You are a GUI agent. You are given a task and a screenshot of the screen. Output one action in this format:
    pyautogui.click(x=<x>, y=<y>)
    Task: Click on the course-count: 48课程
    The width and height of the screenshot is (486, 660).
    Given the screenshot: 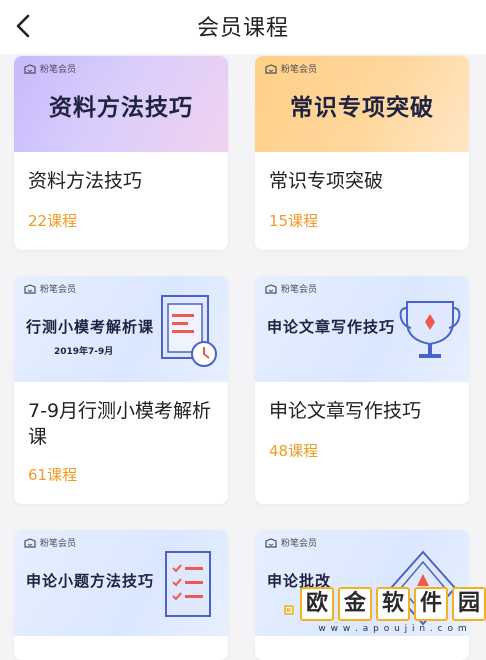 What is the action you would take?
    pyautogui.click(x=294, y=451)
    